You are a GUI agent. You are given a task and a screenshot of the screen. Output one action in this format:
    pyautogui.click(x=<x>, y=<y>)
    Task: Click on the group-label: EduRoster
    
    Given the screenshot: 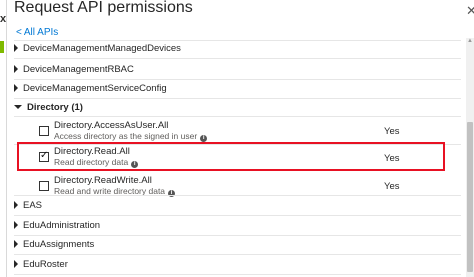 What is the action you would take?
    pyautogui.click(x=45, y=264)
    